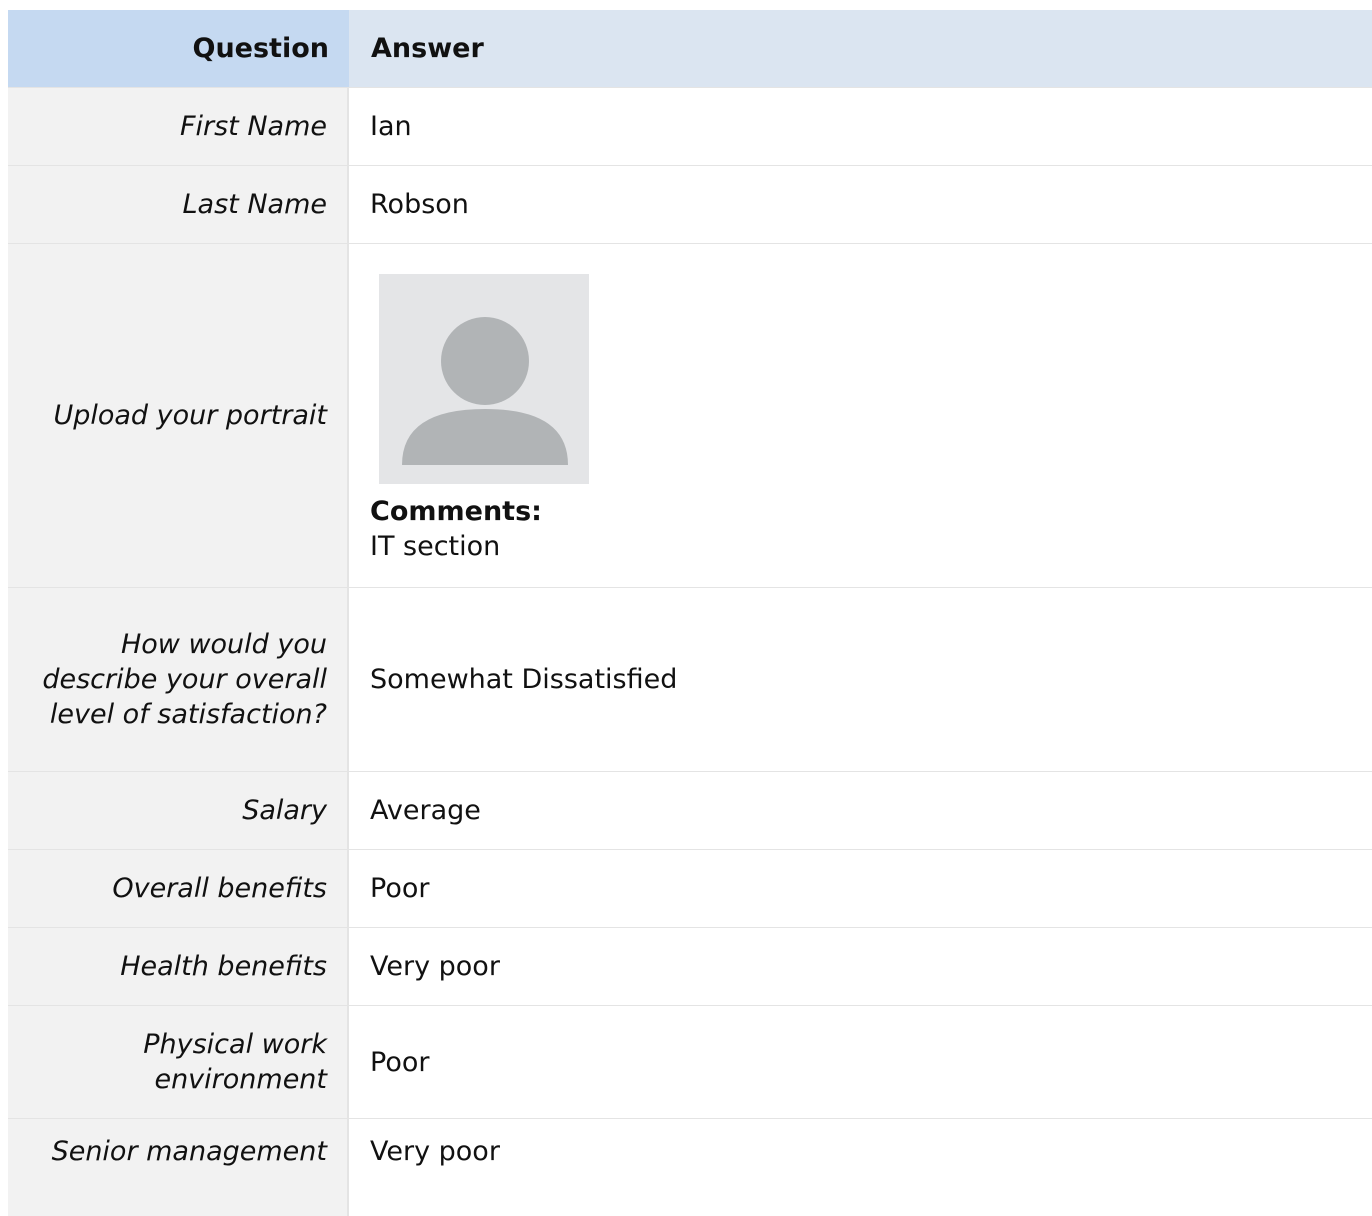 This screenshot has height=1216, width=1372. What do you see at coordinates (178, 204) in the screenshot?
I see `question-last-name: Last Name` at bounding box center [178, 204].